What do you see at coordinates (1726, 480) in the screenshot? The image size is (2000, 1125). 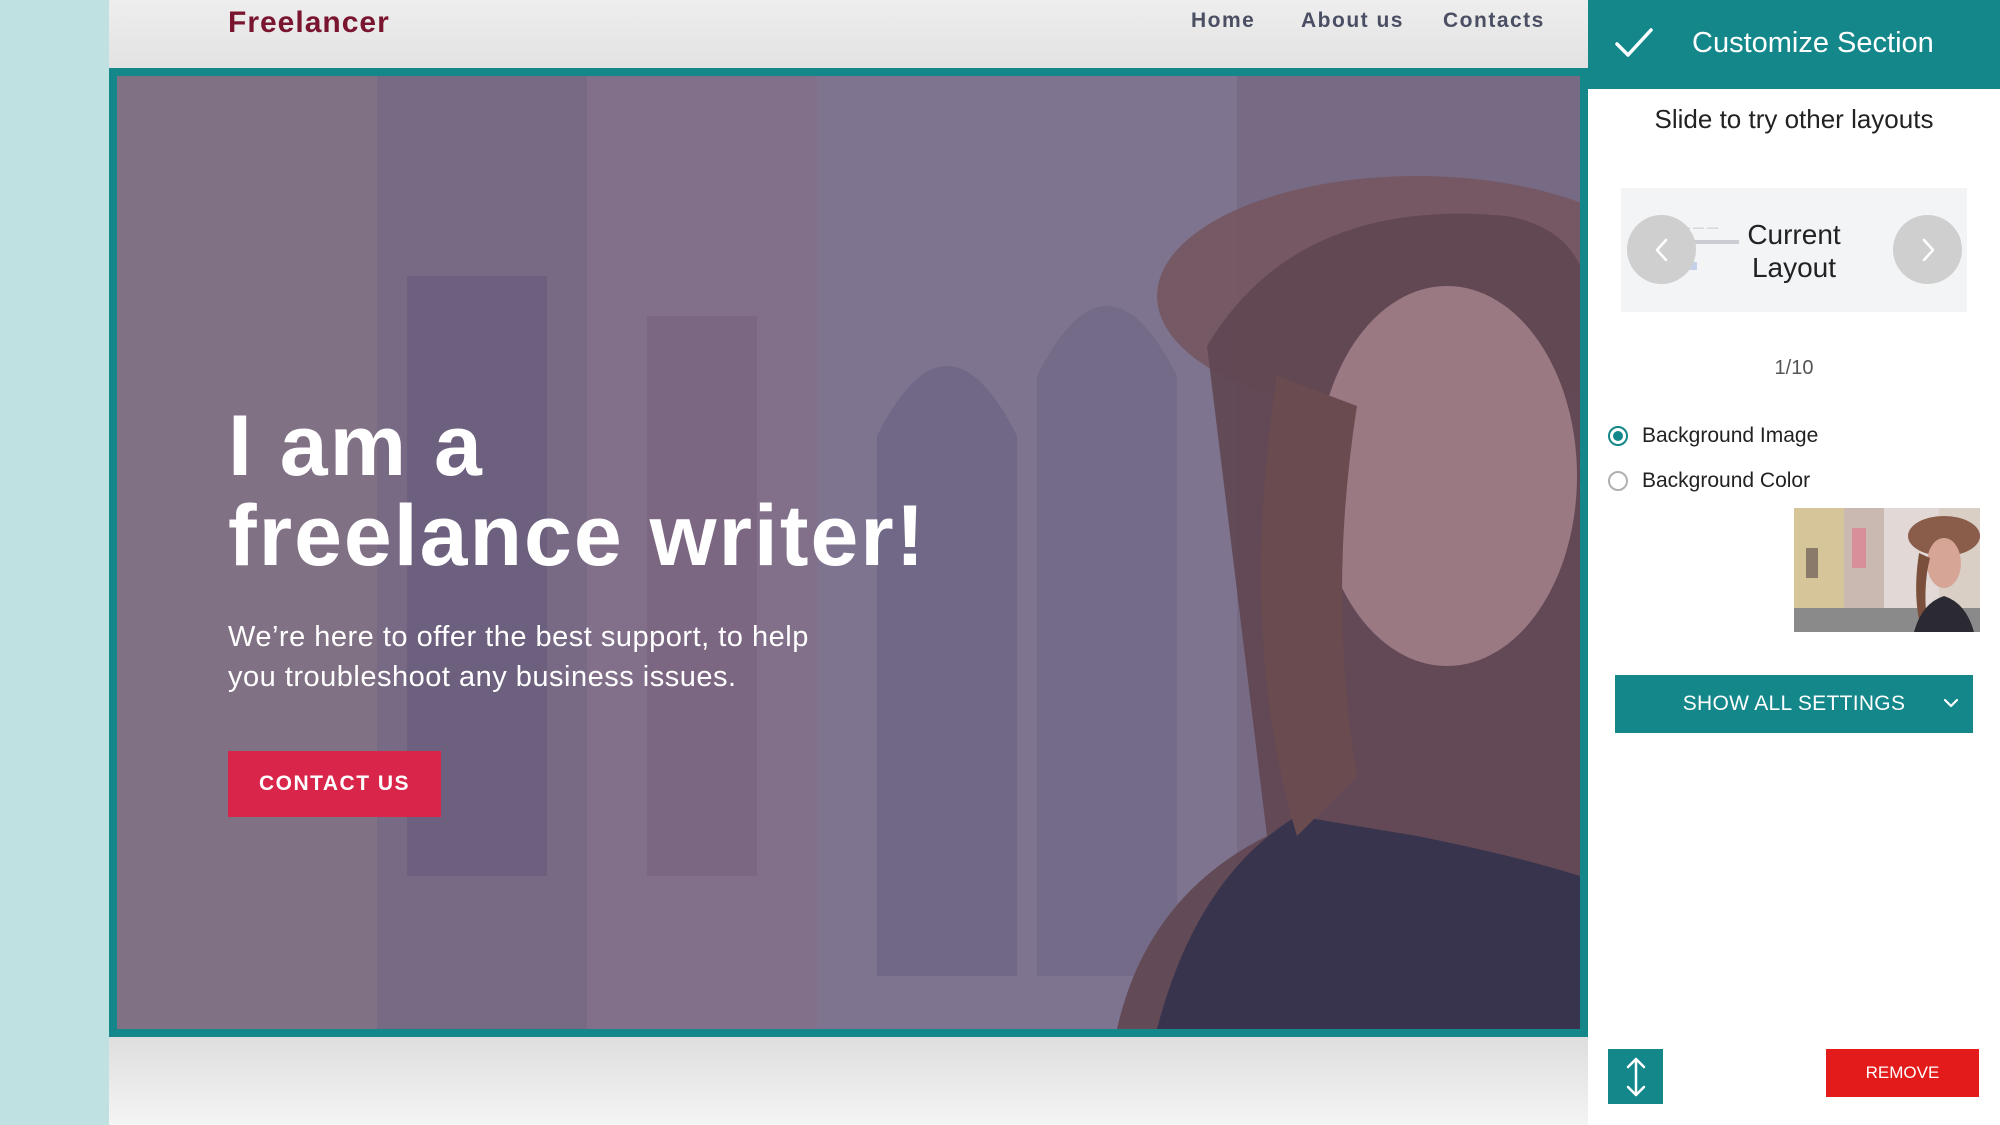 I see `background-color-label: Background Color` at bounding box center [1726, 480].